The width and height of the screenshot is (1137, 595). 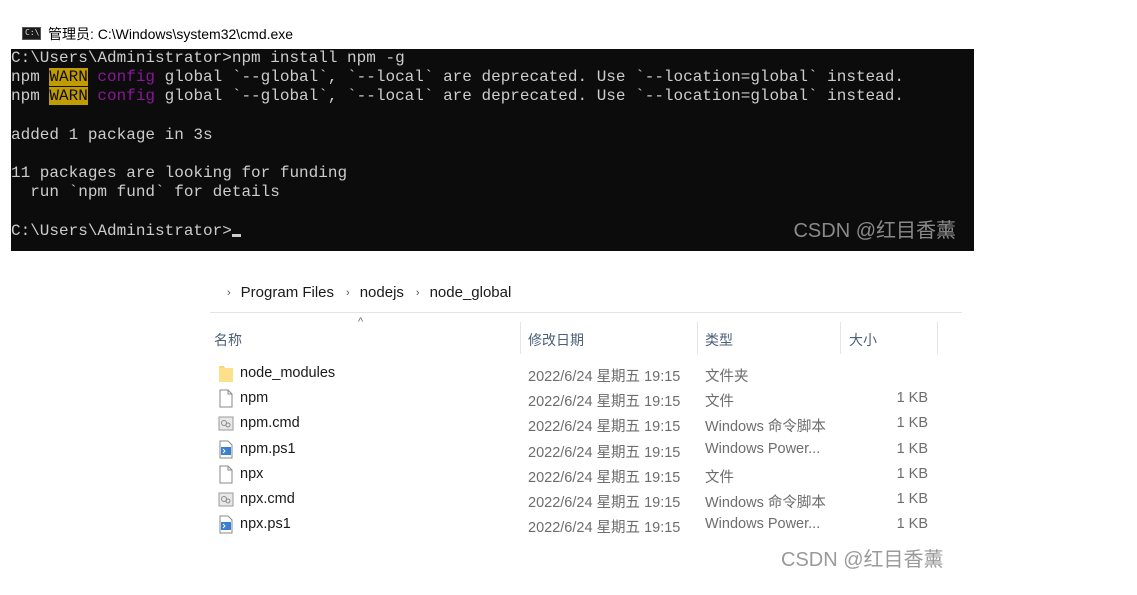 I want to click on cmd-title-bar: C:\ 管理员: C:\Windows\system32\cmd.exe, so click(x=492, y=33).